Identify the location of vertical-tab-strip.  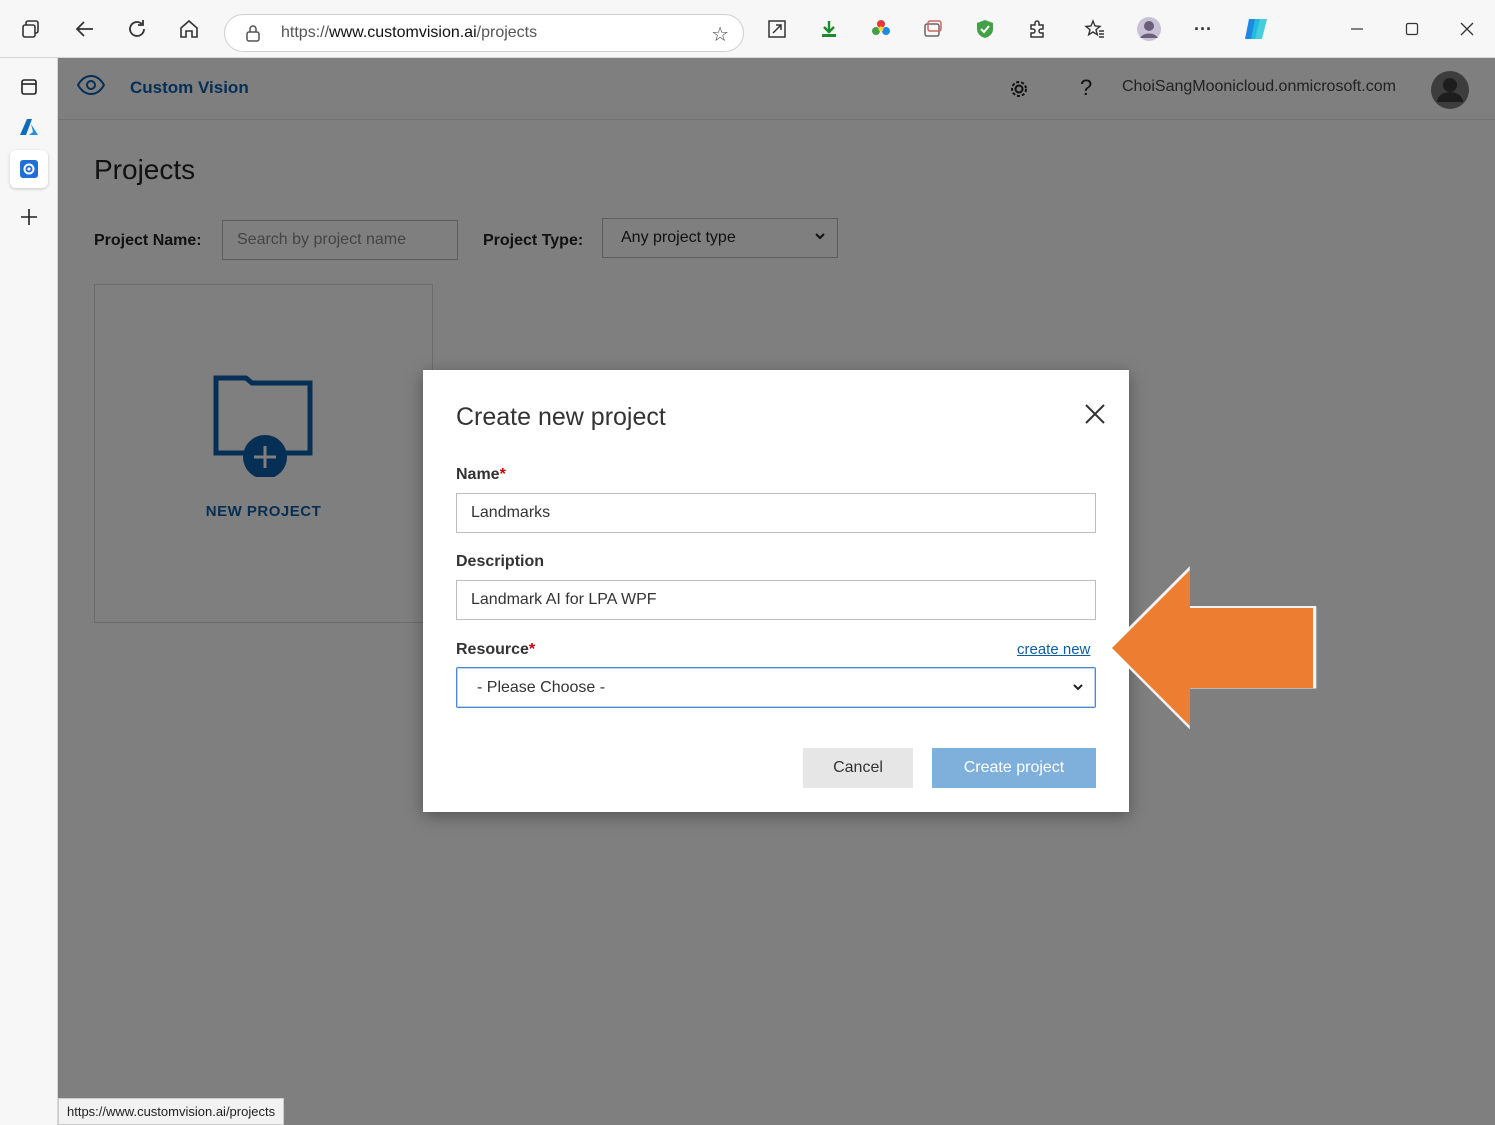
(29, 591).